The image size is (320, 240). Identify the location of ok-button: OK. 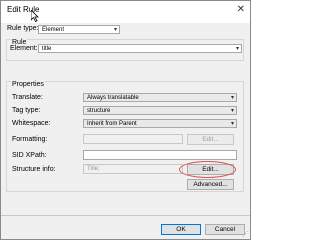
(181, 229).